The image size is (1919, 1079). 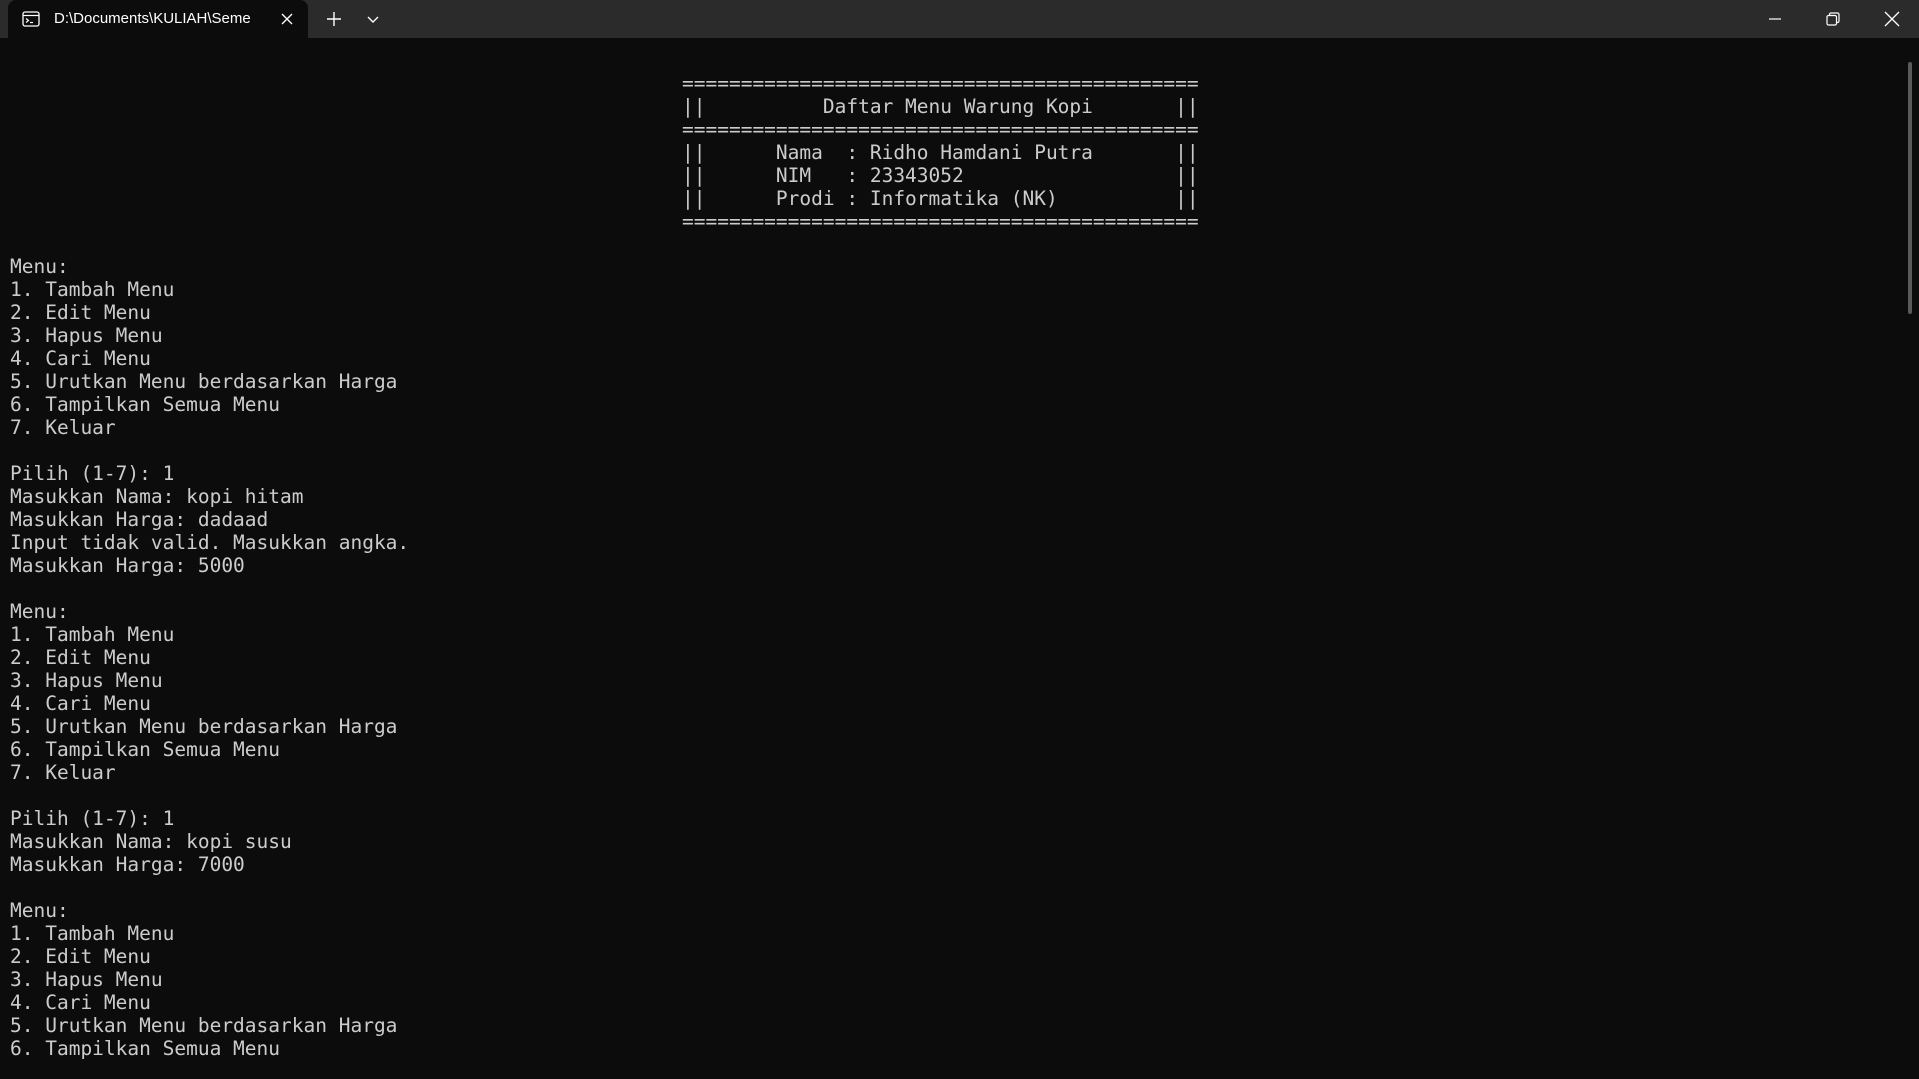 I want to click on title-bar: D:\Documents\KULIAH\Seme, so click(x=959, y=19).